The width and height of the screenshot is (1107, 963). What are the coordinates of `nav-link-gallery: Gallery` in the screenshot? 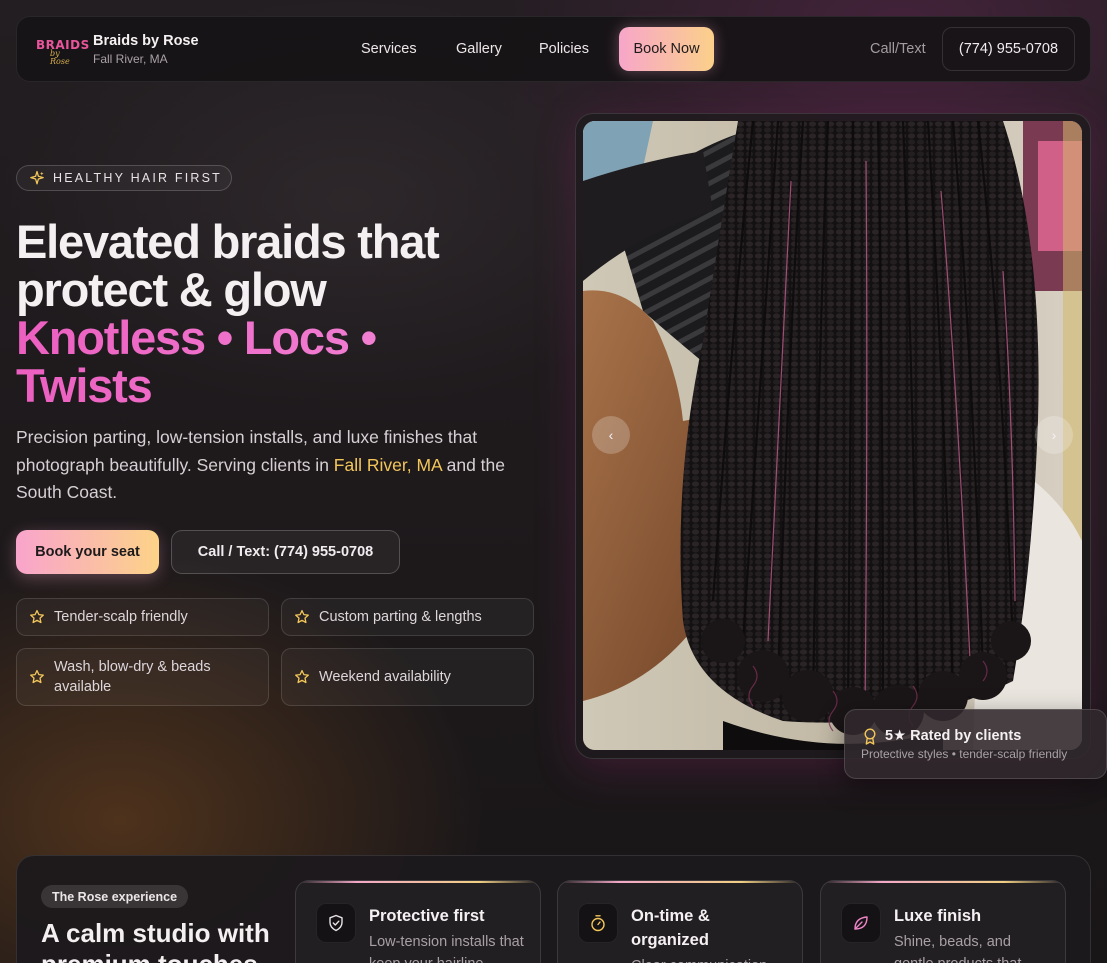 It's located at (479, 49).